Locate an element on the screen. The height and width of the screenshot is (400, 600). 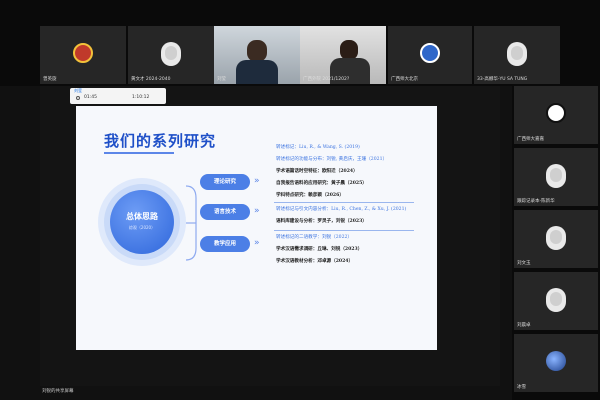
participant-name: 33-高娜华-YU SA TUNG is located at coordinates (502, 79).